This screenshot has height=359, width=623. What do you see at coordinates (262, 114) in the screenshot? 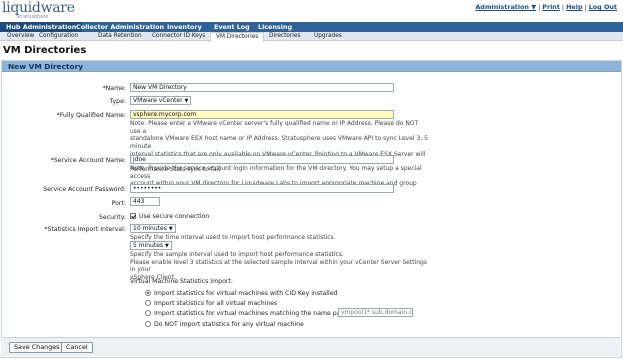
I see `fqdn-input: vsphere.mycorp.com` at bounding box center [262, 114].